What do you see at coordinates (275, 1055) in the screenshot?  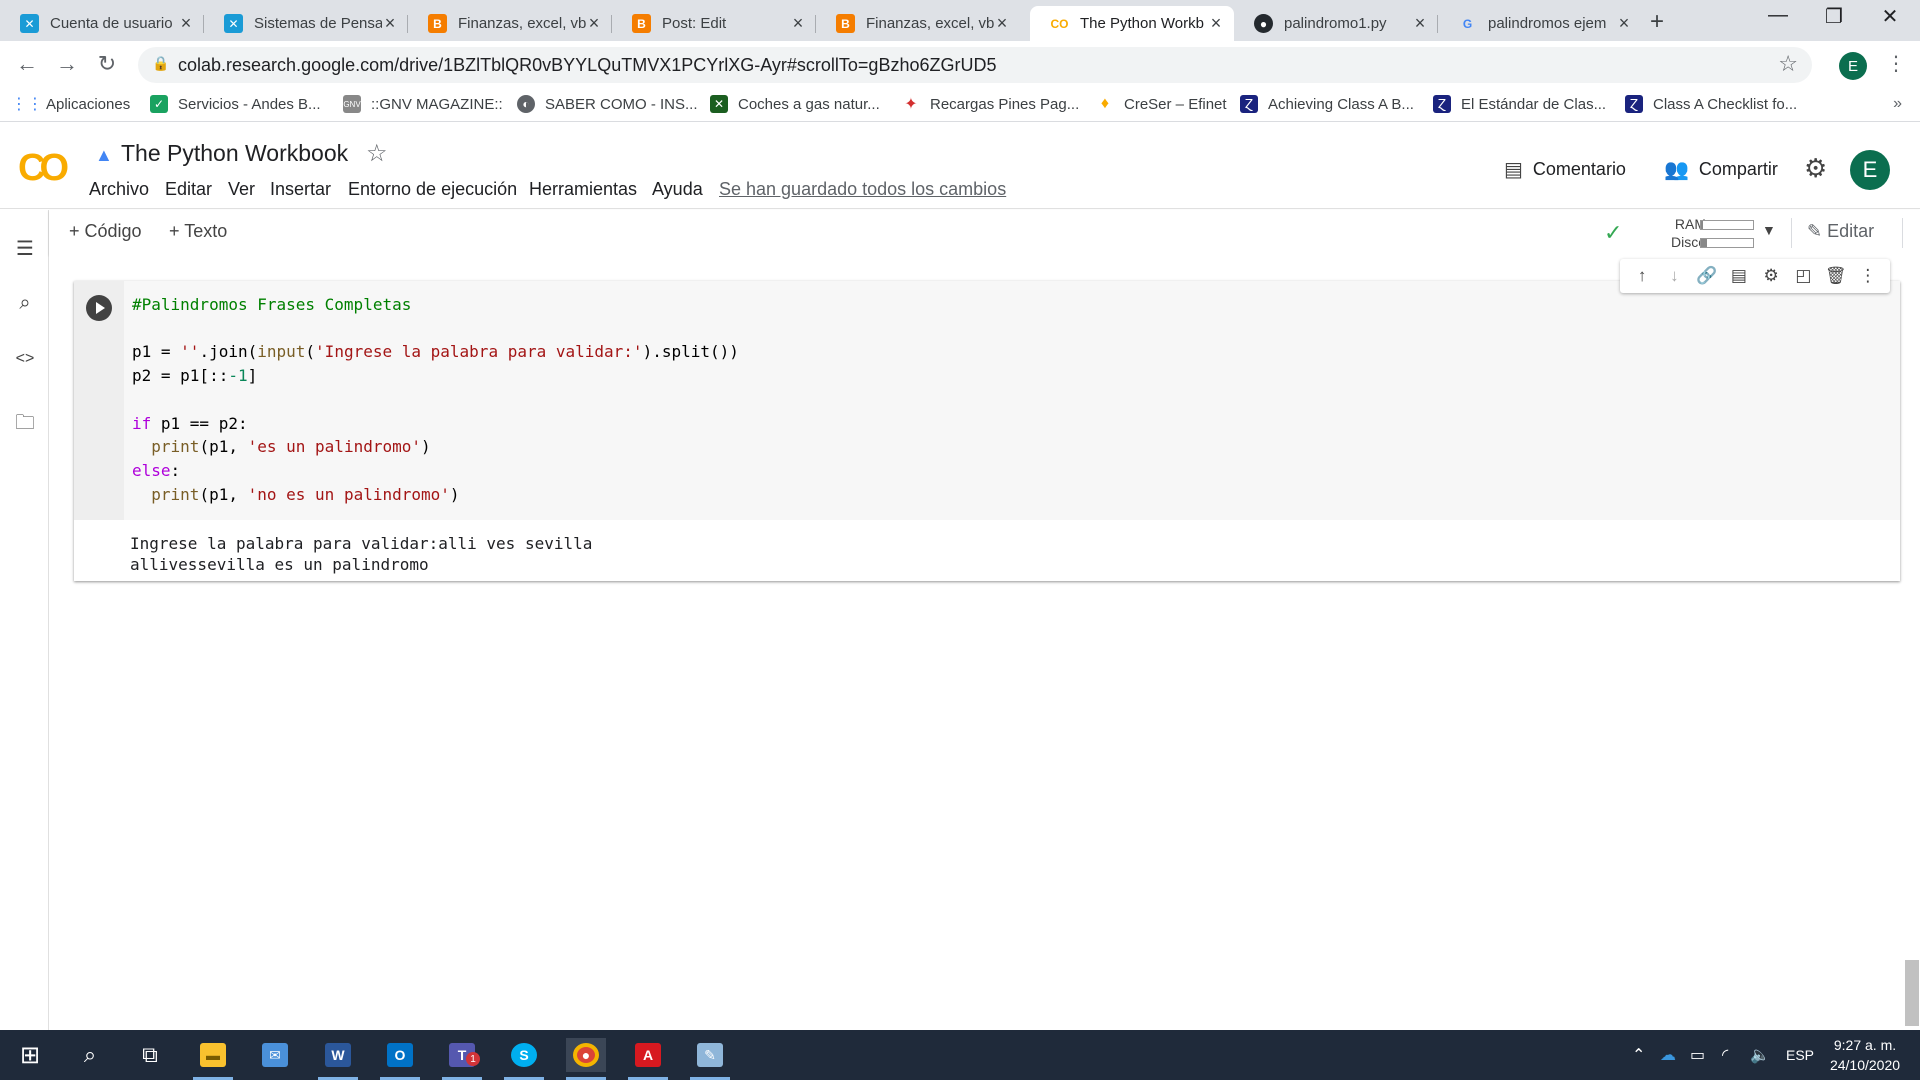 I see `mail-icon: ✉` at bounding box center [275, 1055].